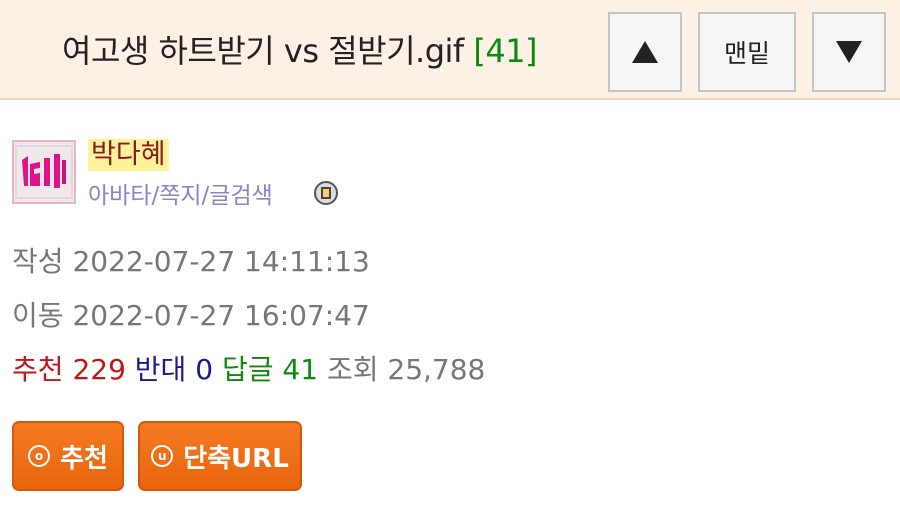 The width and height of the screenshot is (900, 511). What do you see at coordinates (38, 261) in the screenshot?
I see `created-label: 작성` at bounding box center [38, 261].